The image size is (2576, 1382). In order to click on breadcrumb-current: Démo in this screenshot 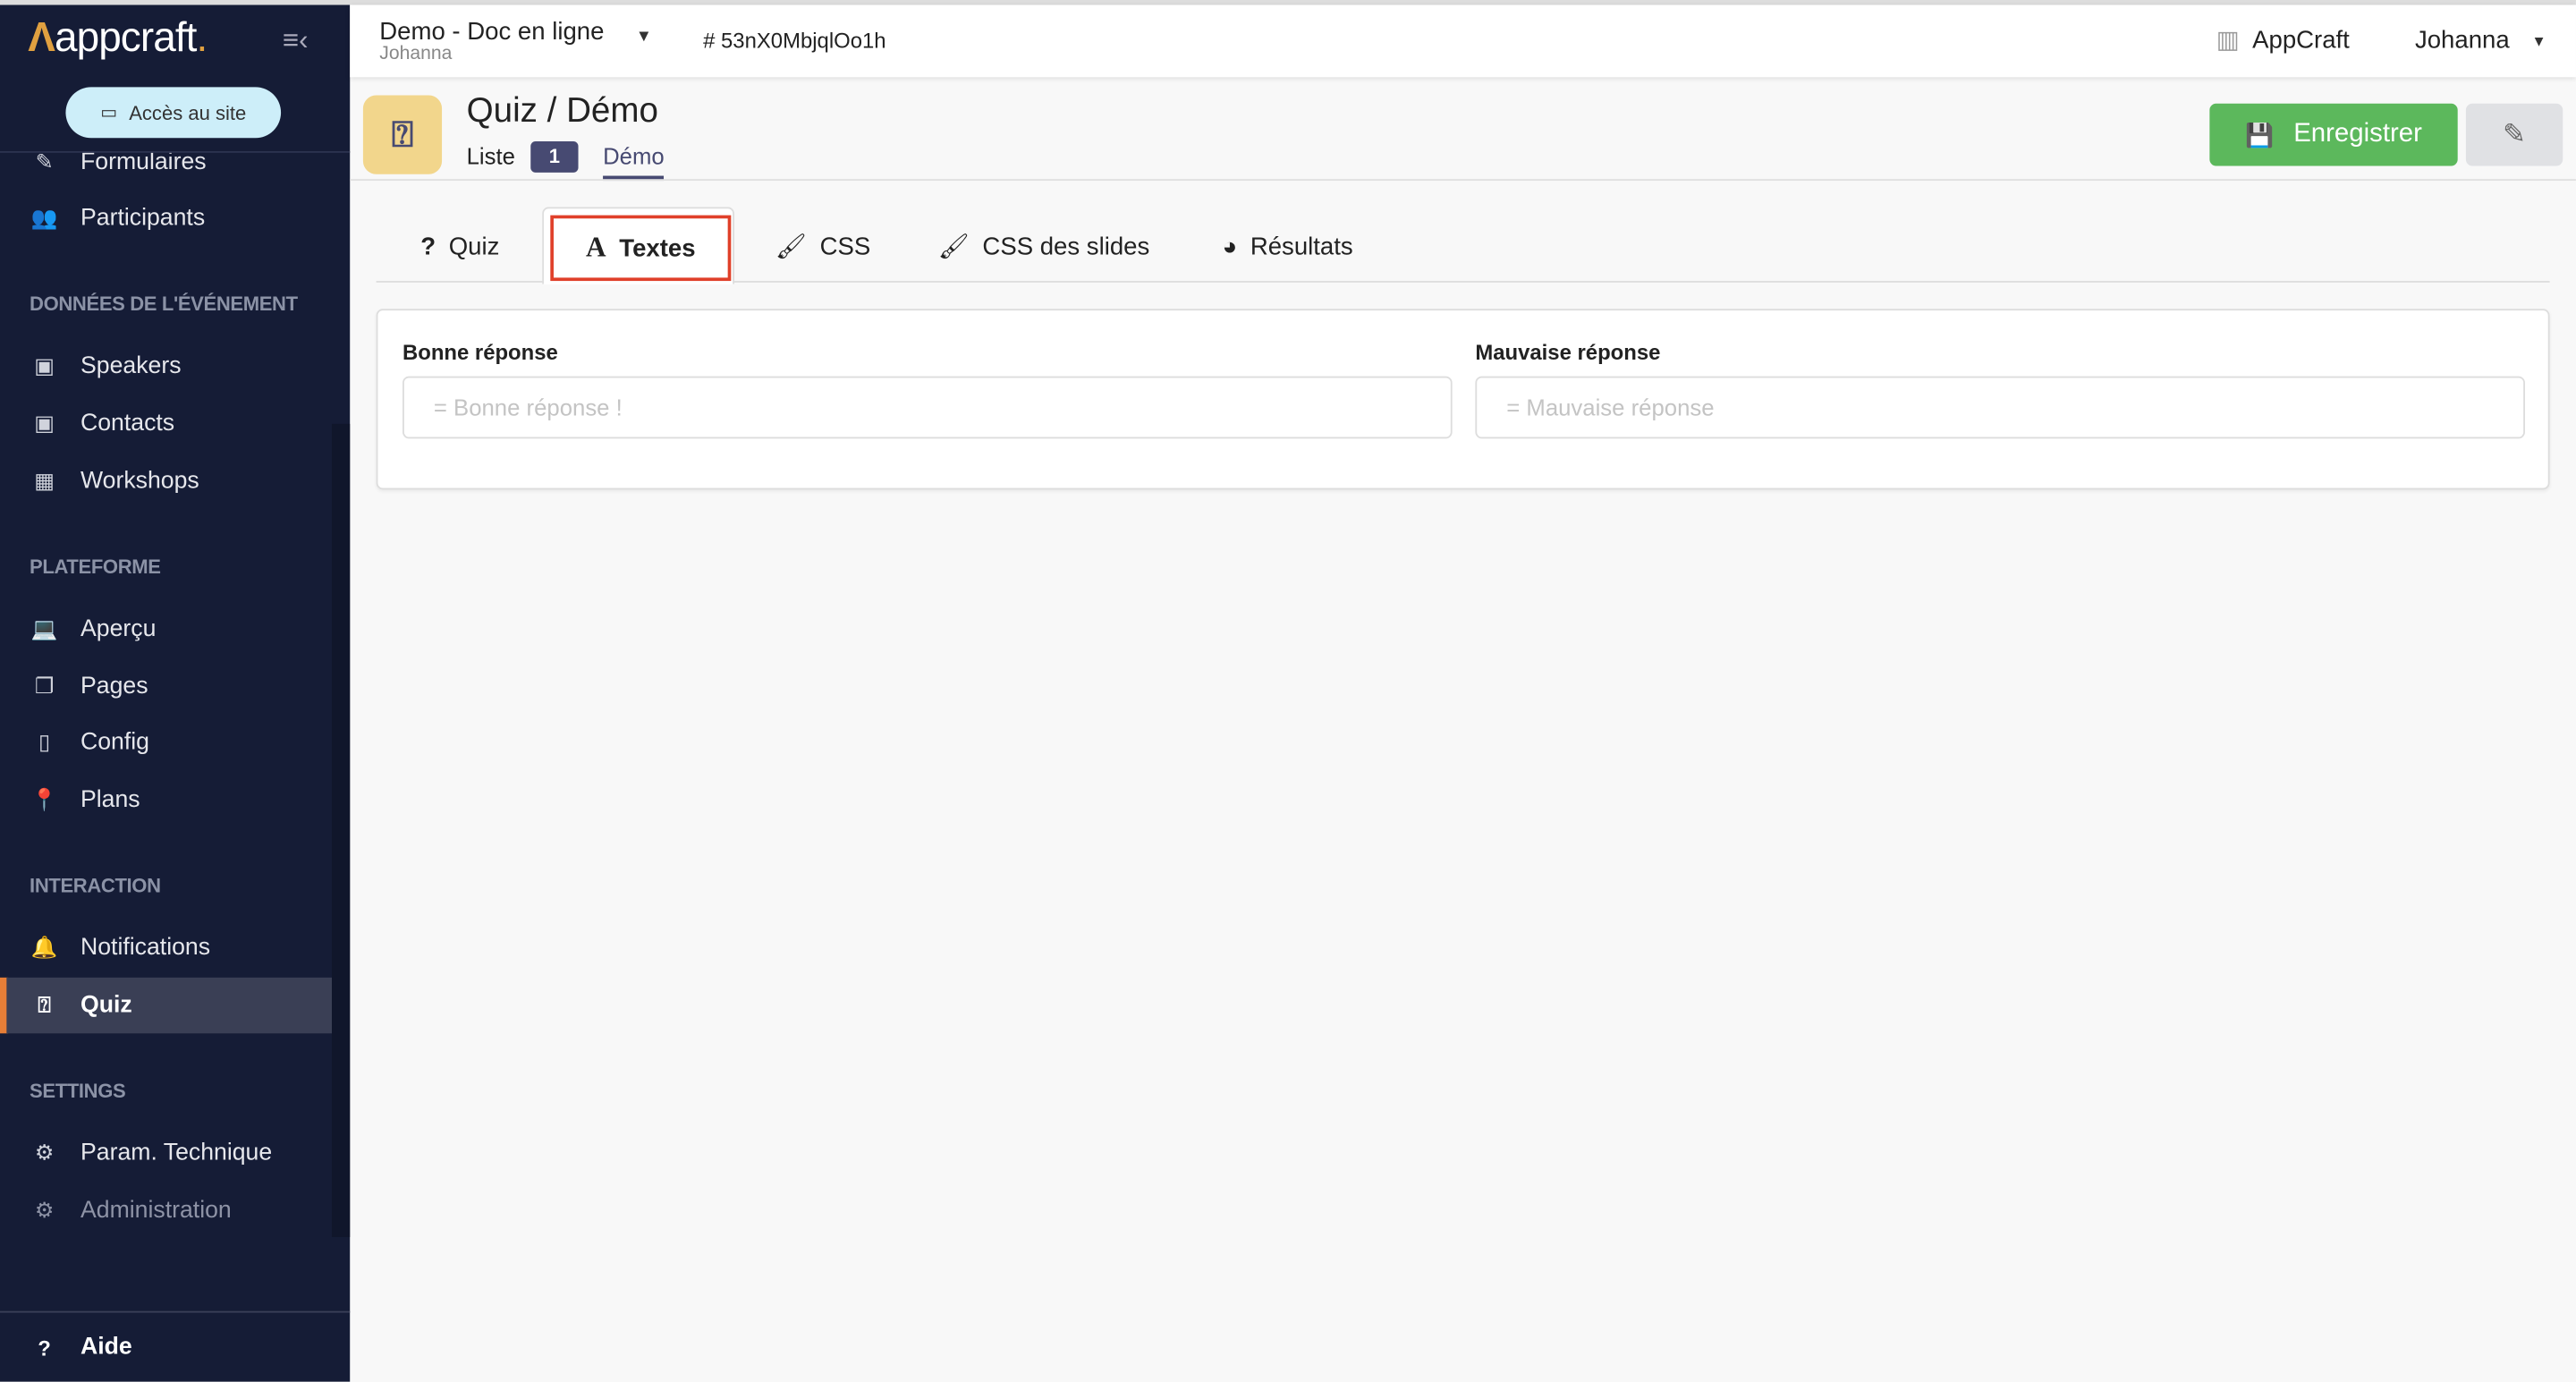, I will do `click(634, 162)`.